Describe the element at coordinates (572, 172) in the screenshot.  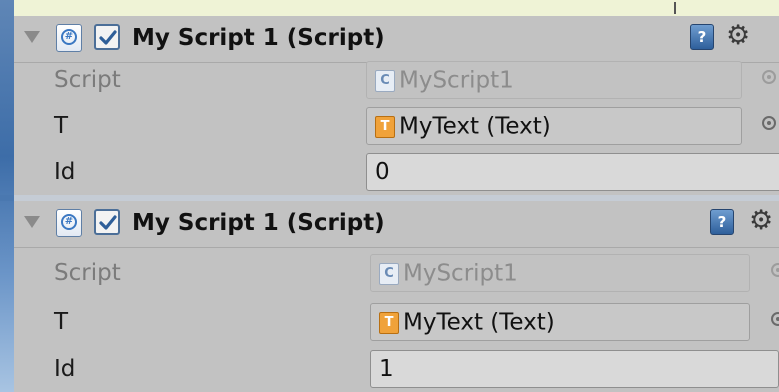
I see `id-int-field: 0` at that location.